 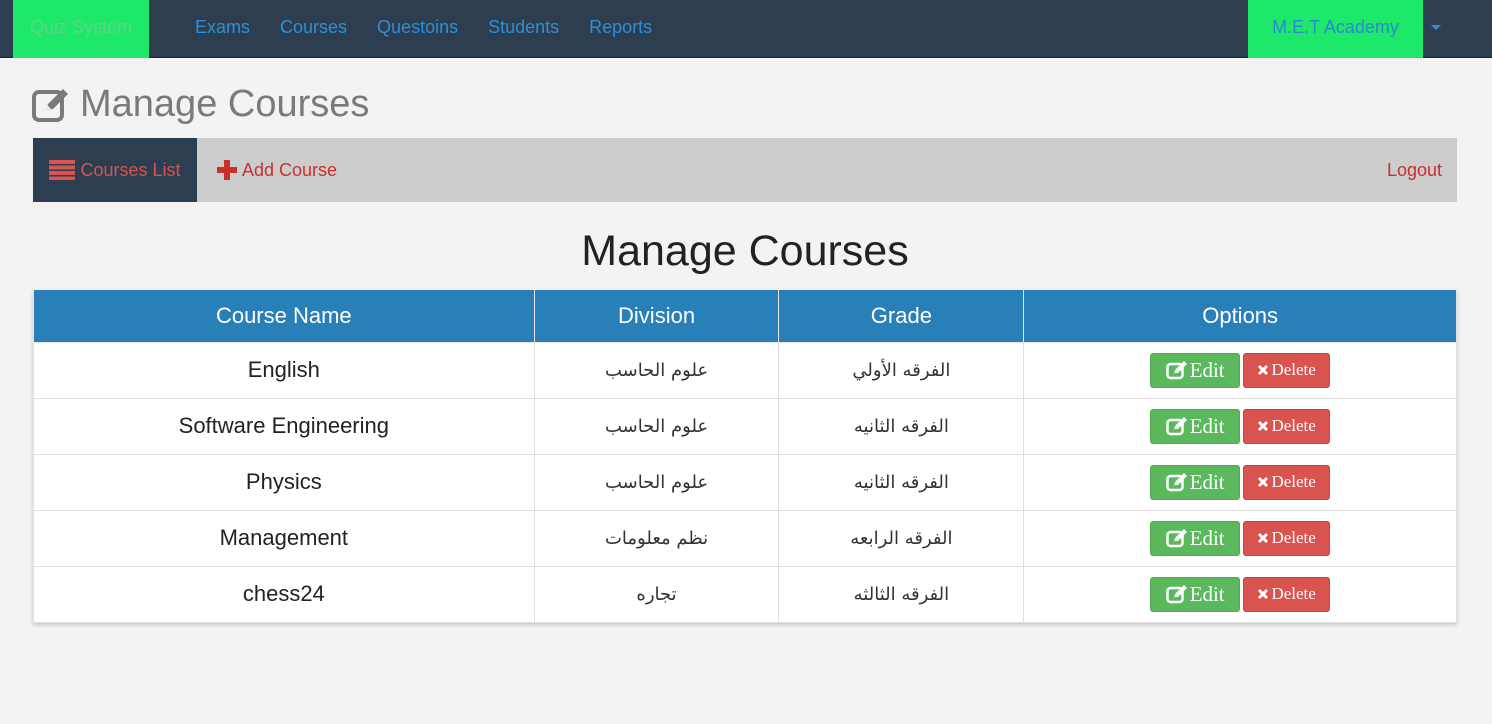 What do you see at coordinates (284, 538) in the screenshot?
I see `course-name-cell: Management` at bounding box center [284, 538].